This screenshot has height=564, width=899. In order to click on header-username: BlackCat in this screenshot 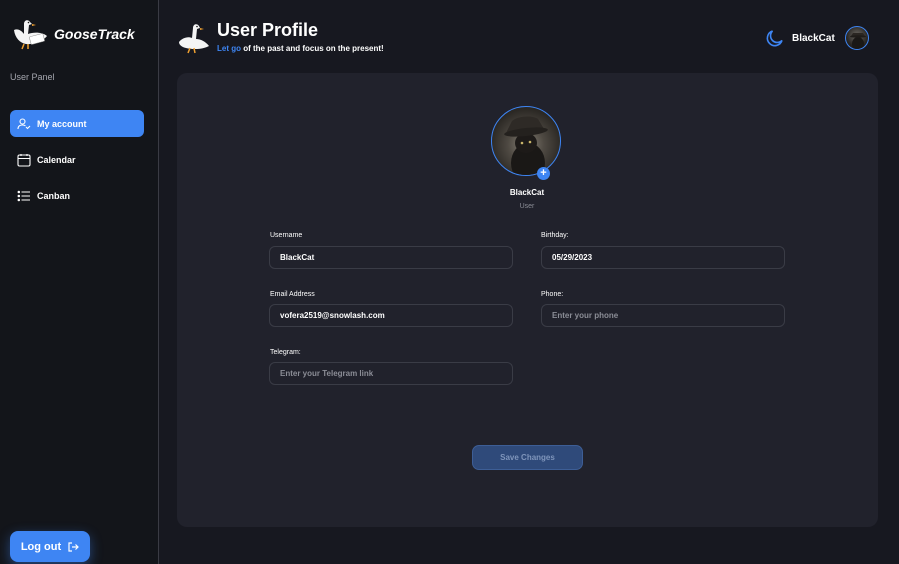, I will do `click(813, 38)`.